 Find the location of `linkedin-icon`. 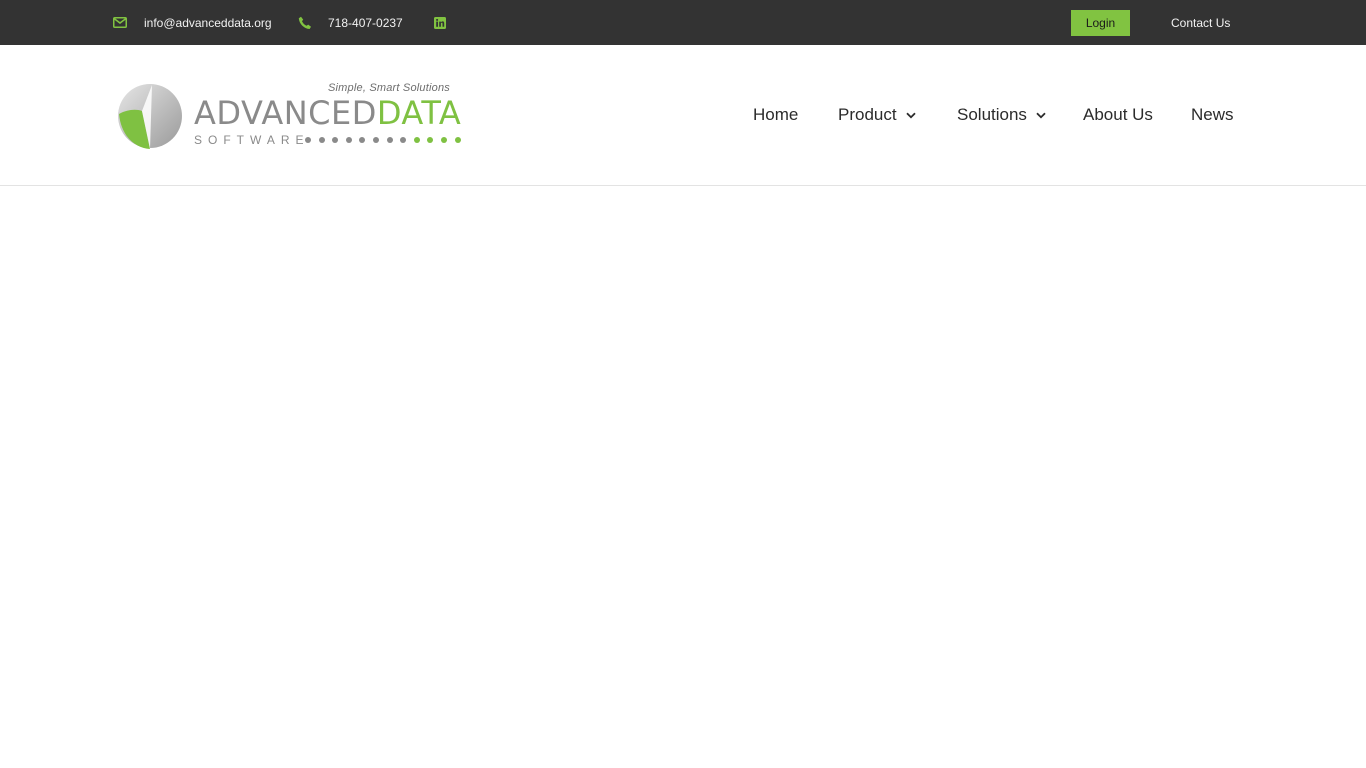

linkedin-icon is located at coordinates (440, 22).